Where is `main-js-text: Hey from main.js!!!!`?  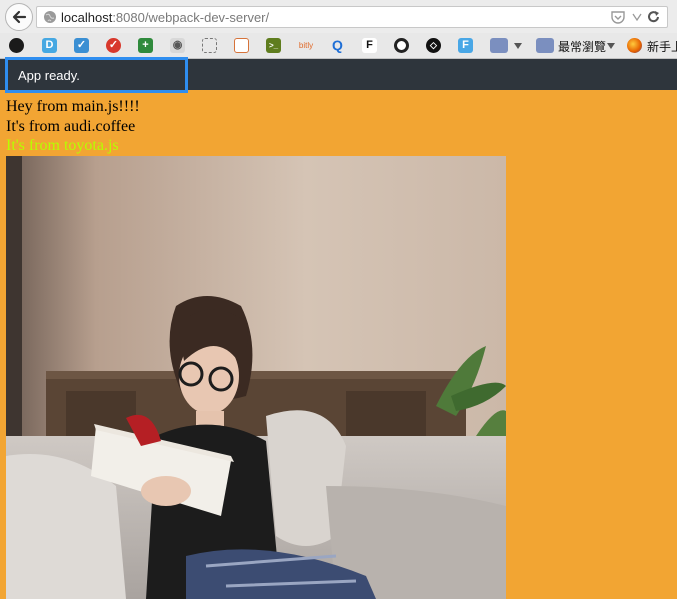
main-js-text: Hey from main.js!!!! is located at coordinates (73, 106).